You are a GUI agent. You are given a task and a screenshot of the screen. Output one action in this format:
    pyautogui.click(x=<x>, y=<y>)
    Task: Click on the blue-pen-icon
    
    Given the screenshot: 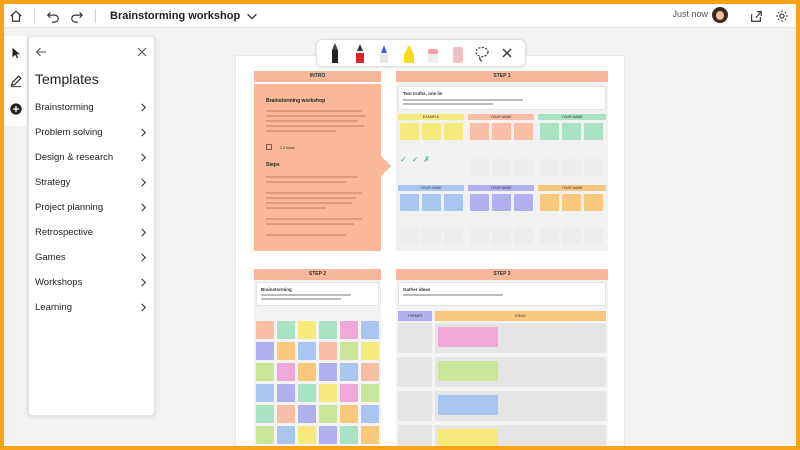 What is the action you would take?
    pyautogui.click(x=384, y=53)
    